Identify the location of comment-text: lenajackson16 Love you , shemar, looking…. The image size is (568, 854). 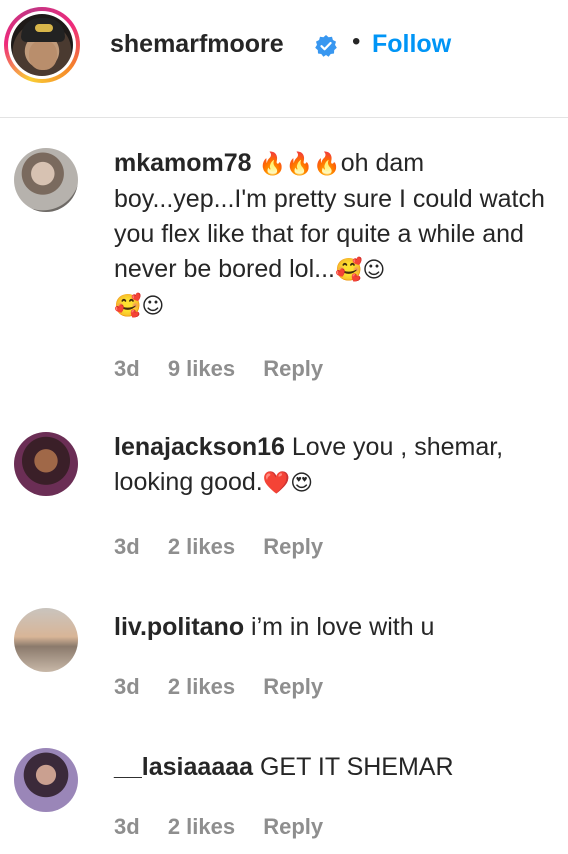
(334, 465).